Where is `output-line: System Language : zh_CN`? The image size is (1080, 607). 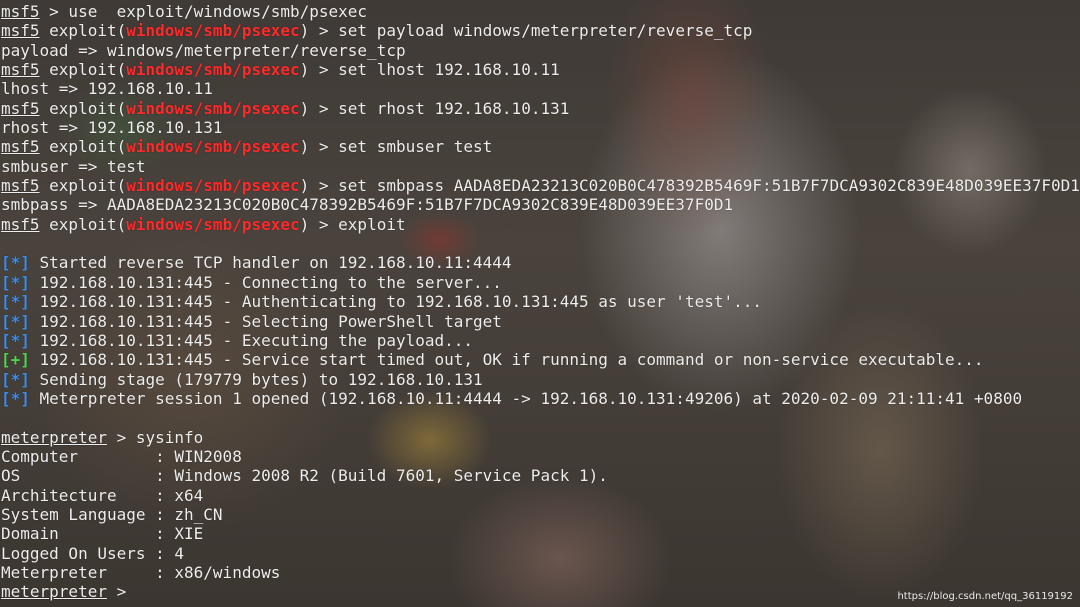 output-line: System Language : zh_CN is located at coordinates (540, 514).